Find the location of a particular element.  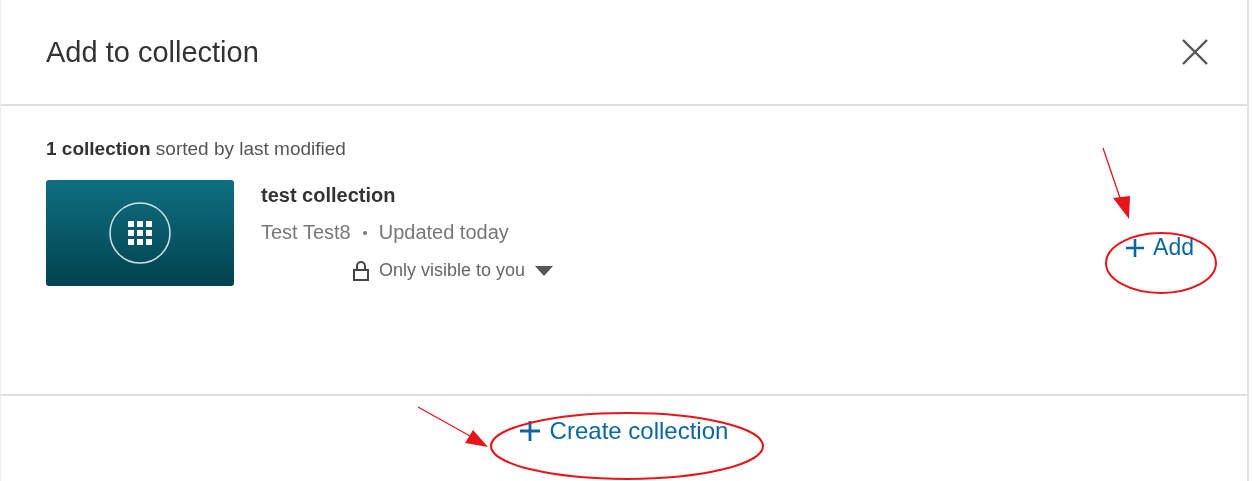

collection-count-text: 1 collection sorted by last modified is located at coordinates (196, 149).